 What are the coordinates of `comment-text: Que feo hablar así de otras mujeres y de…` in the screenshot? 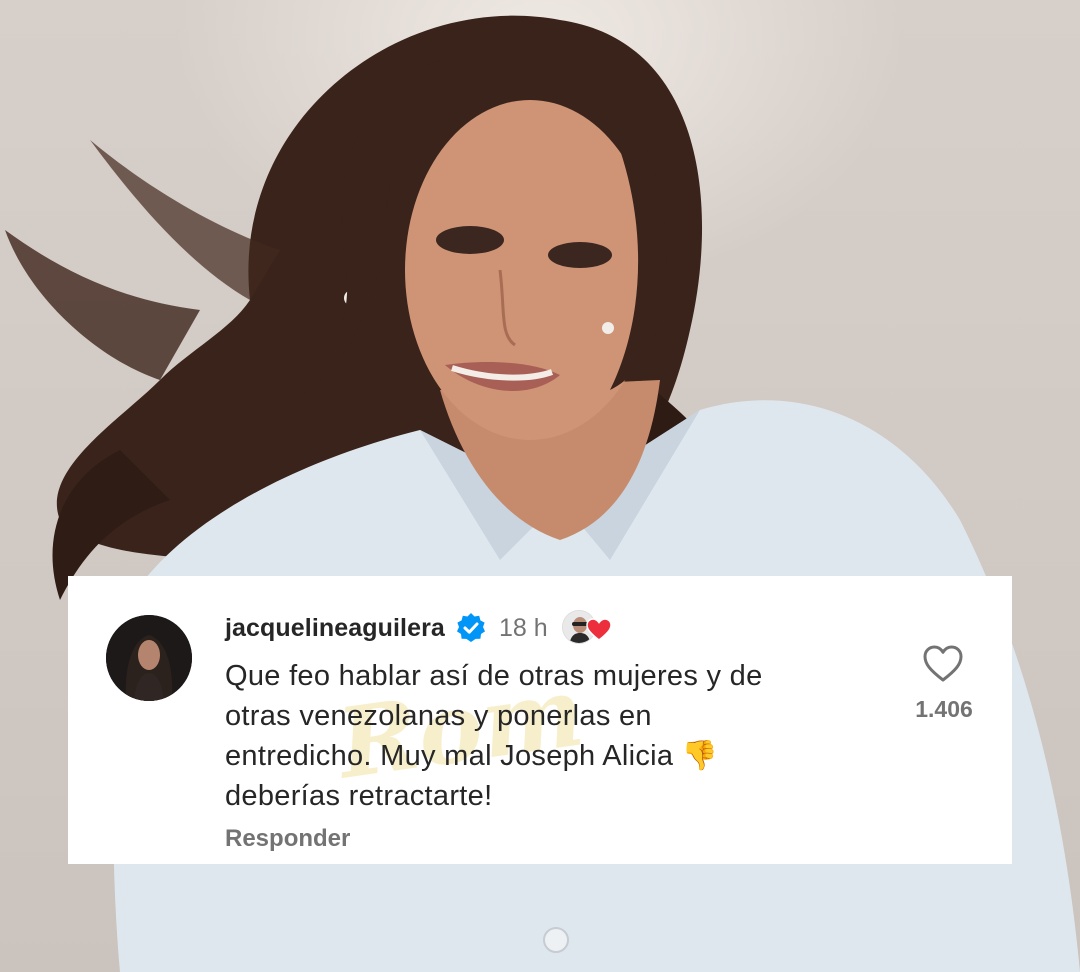 It's located at (494, 736).